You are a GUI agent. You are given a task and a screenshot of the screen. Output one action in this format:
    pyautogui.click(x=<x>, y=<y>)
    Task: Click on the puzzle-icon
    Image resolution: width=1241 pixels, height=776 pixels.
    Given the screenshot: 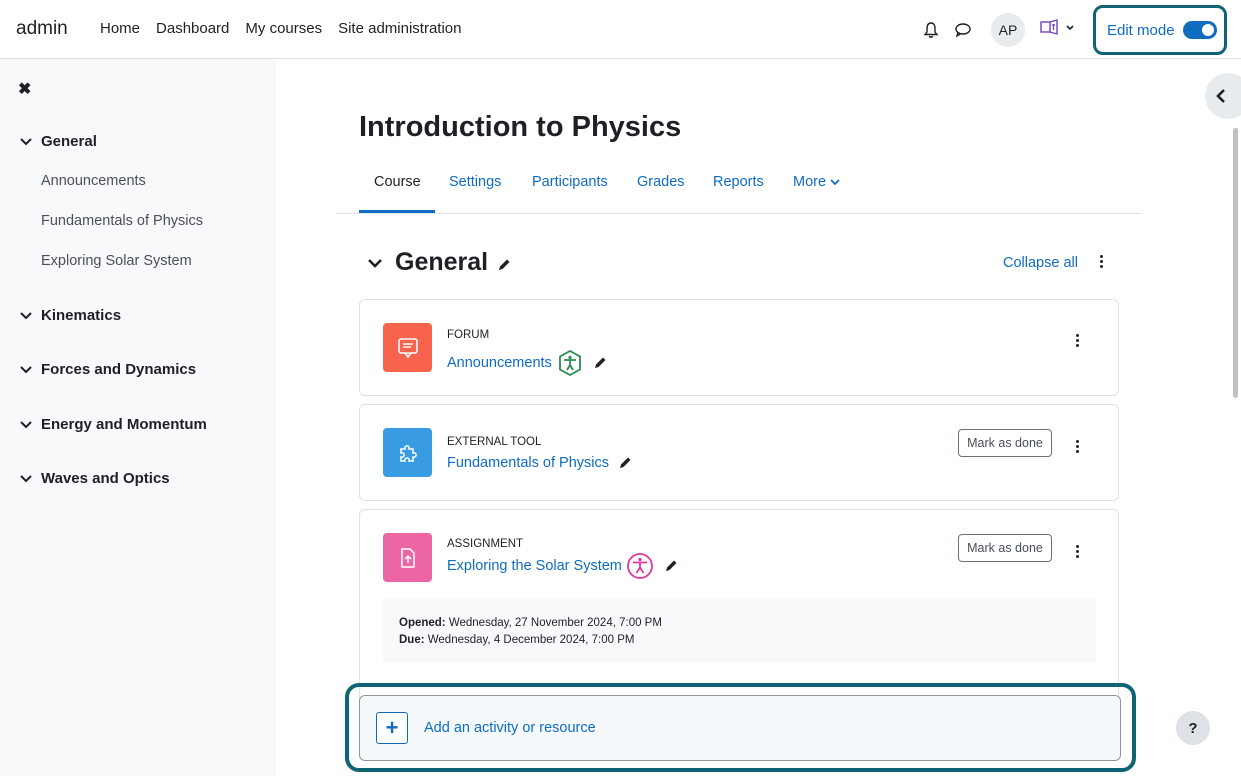 What is the action you would take?
    pyautogui.click(x=407, y=452)
    